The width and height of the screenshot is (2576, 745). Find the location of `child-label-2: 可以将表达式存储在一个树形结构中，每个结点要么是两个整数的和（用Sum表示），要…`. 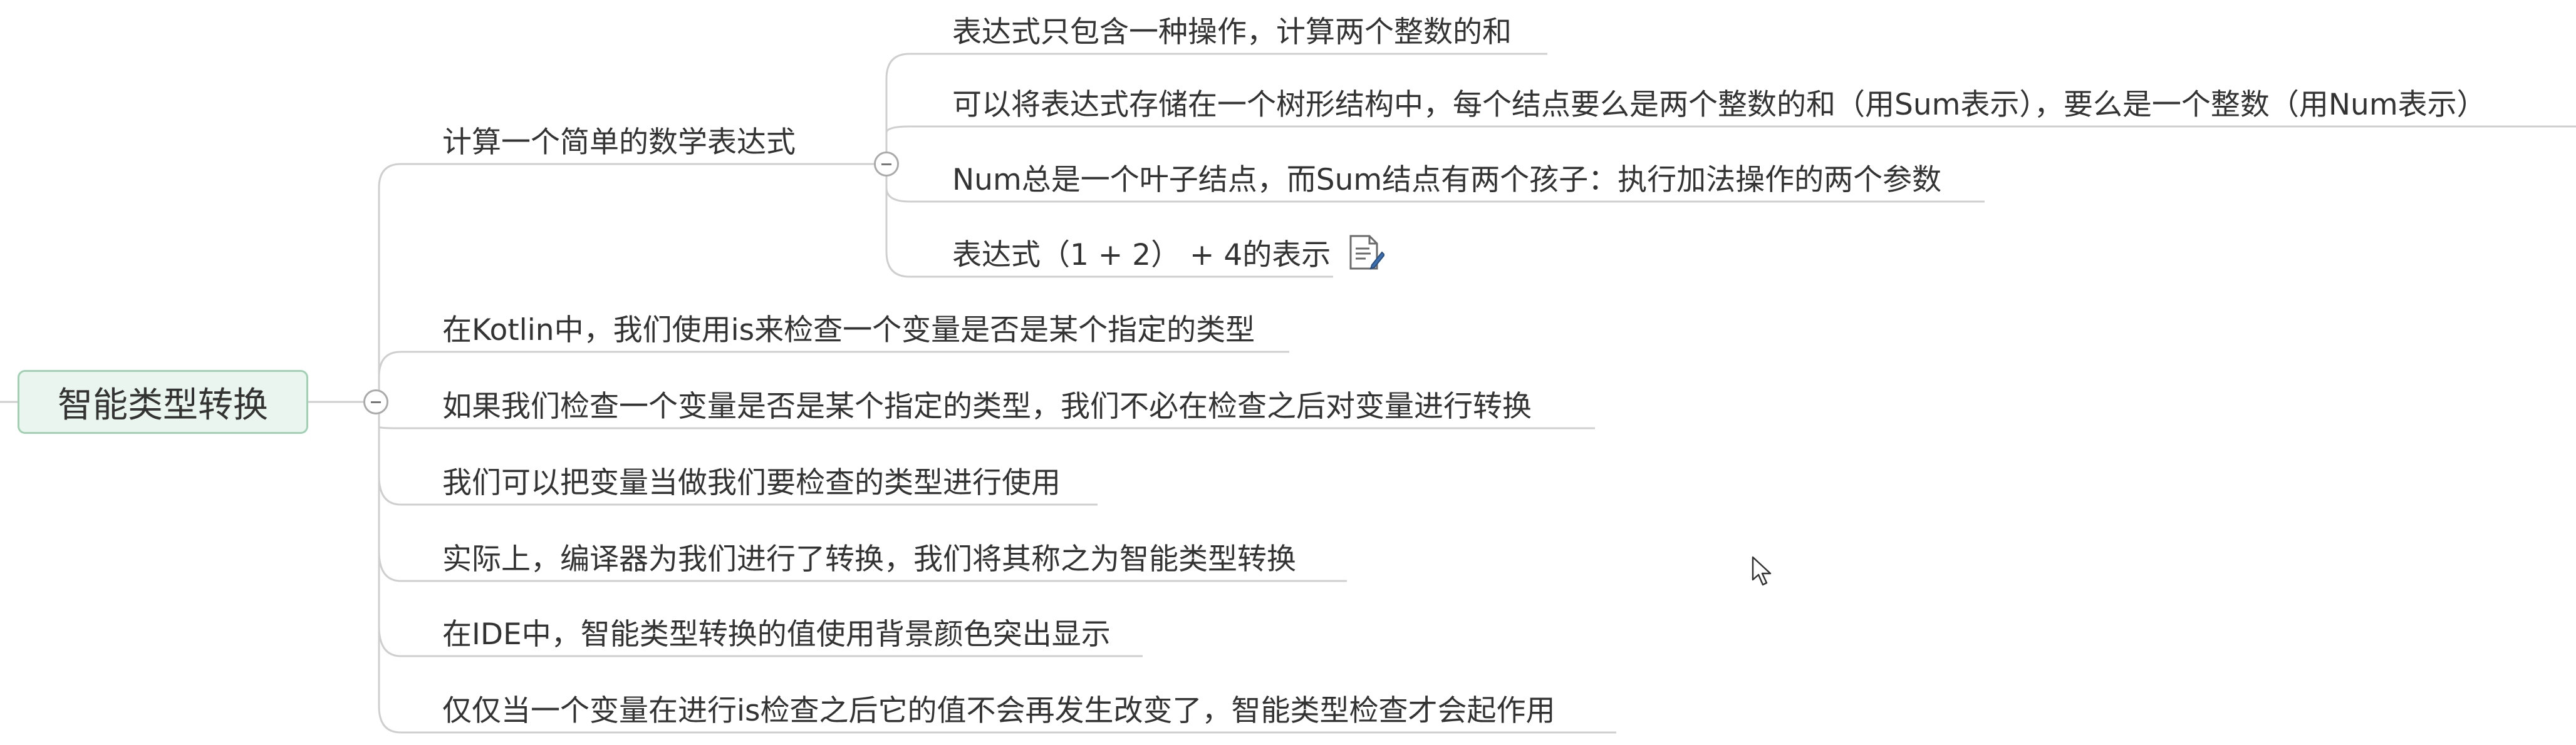

child-label-2: 可以将表达式存储在一个树形结构中，每个结点要么是两个整数的和（用Sum表示），要… is located at coordinates (1719, 105).